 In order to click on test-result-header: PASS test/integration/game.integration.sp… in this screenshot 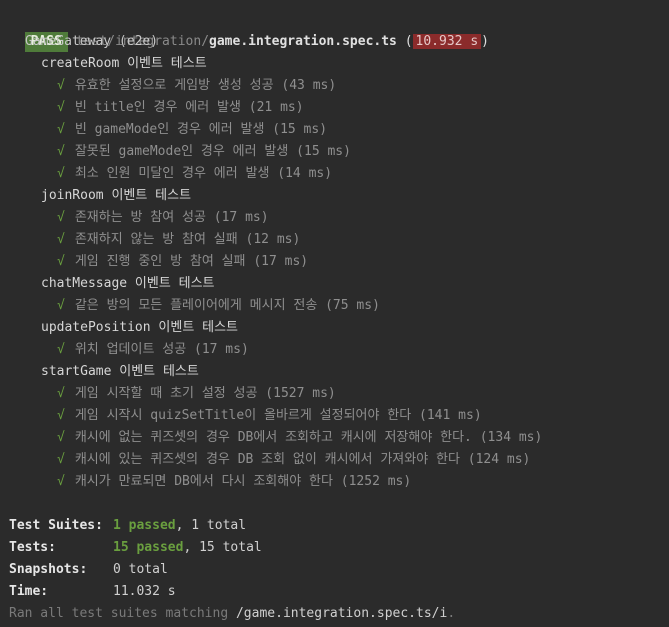, I will do `click(249, 30)`.